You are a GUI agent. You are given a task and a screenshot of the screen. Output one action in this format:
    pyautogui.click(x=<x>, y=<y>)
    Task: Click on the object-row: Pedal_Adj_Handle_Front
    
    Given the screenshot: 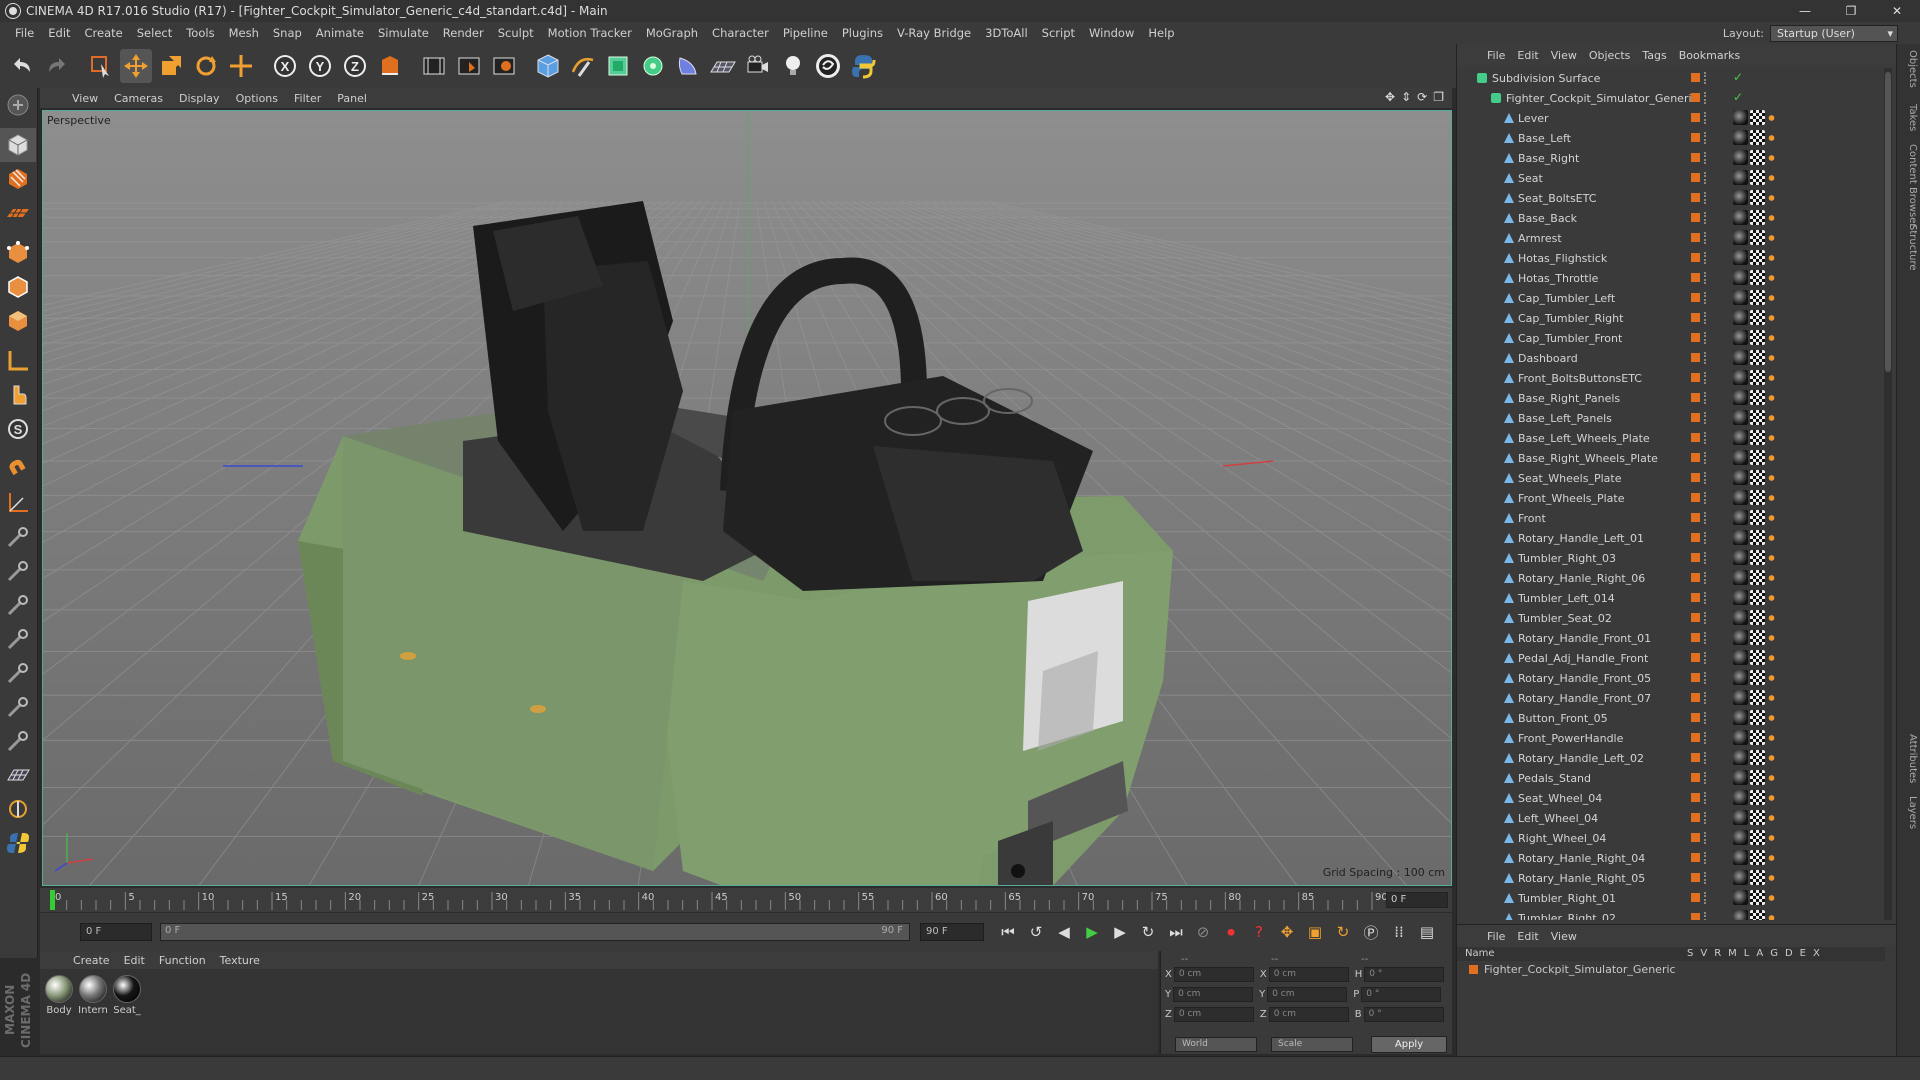 What is the action you would take?
    pyautogui.click(x=1672, y=658)
    